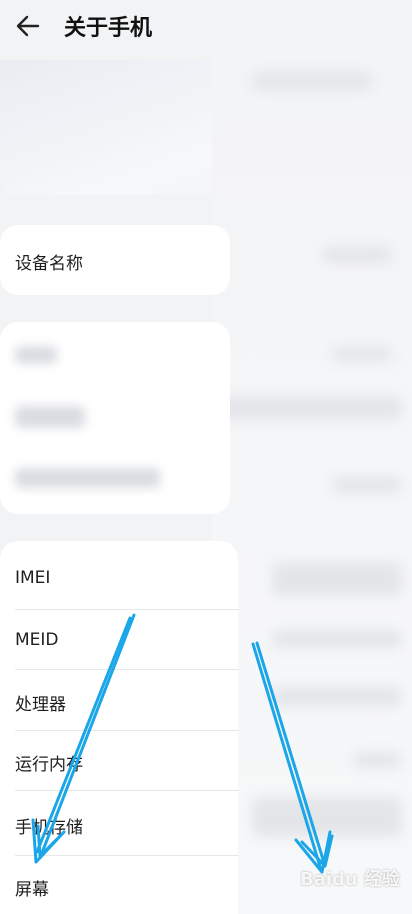  What do you see at coordinates (350, 879) in the screenshot?
I see `baidu-watermark: Baidu 经验` at bounding box center [350, 879].